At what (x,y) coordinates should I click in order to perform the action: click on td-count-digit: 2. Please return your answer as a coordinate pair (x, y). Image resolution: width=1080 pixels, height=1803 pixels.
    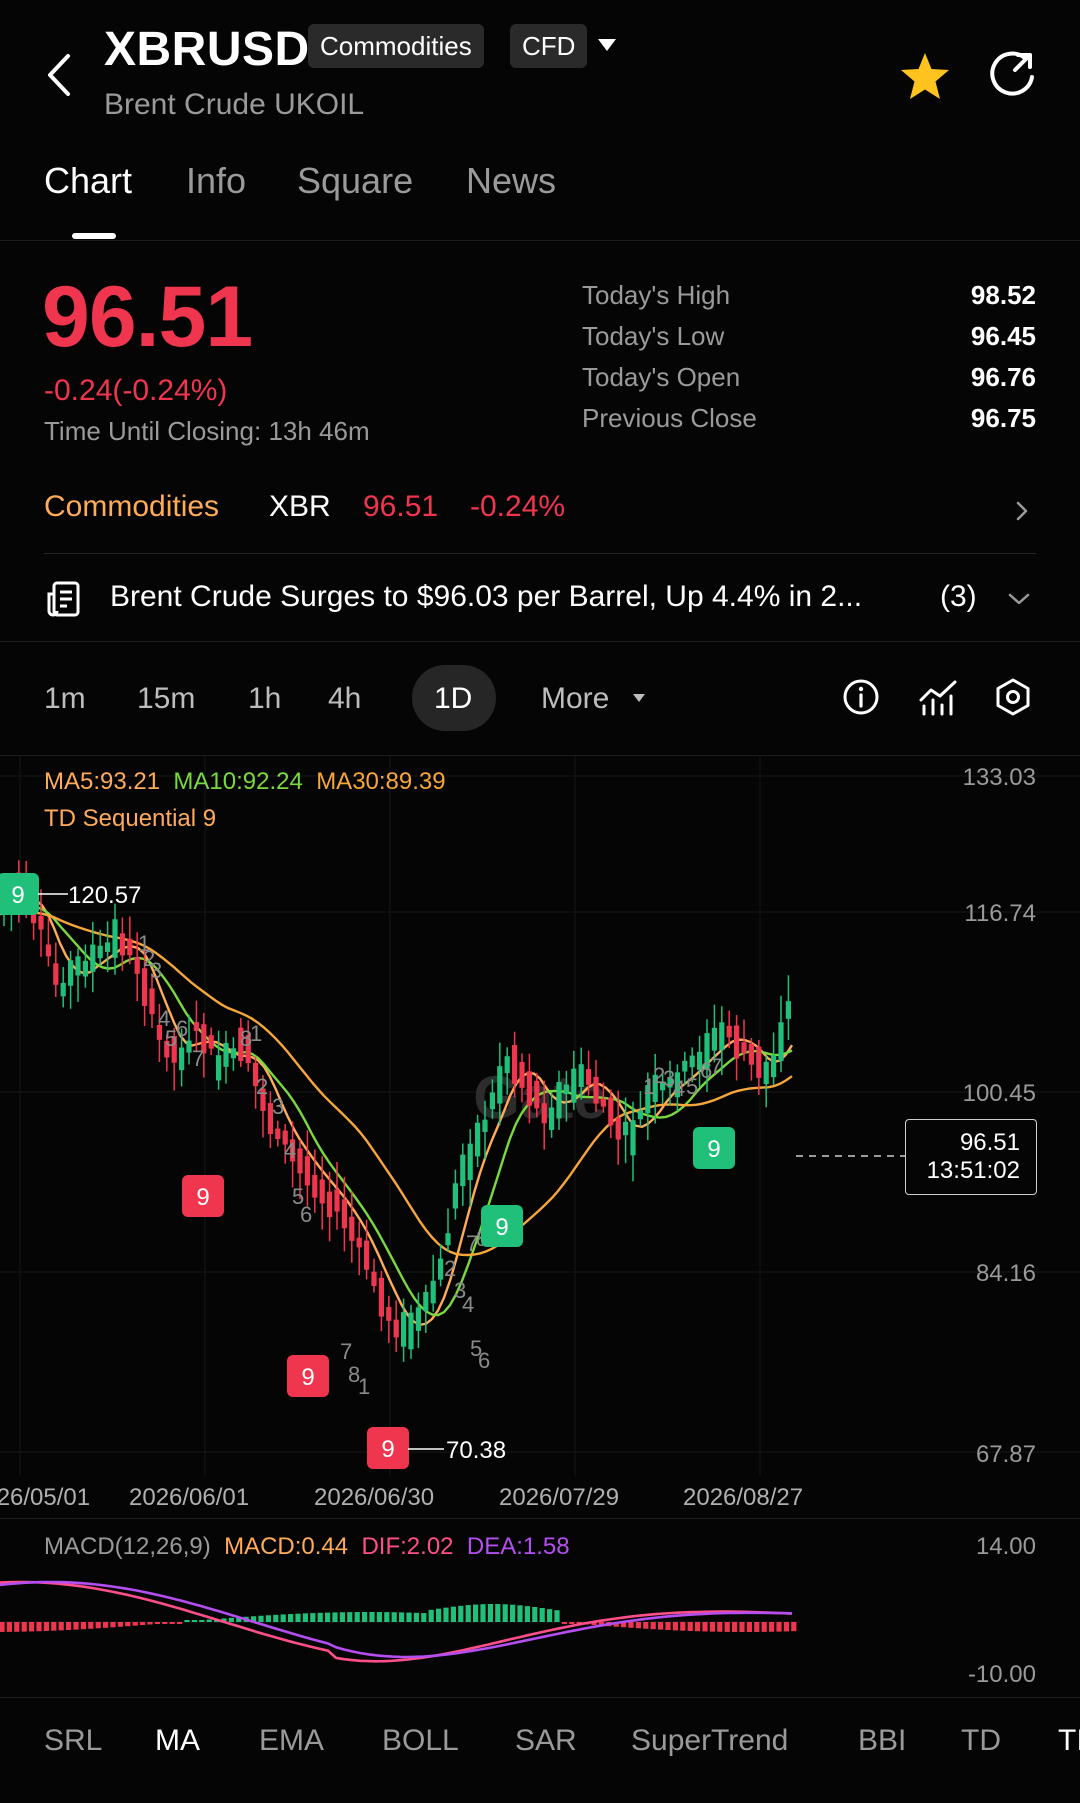
    Looking at the image, I should click on (262, 1086).